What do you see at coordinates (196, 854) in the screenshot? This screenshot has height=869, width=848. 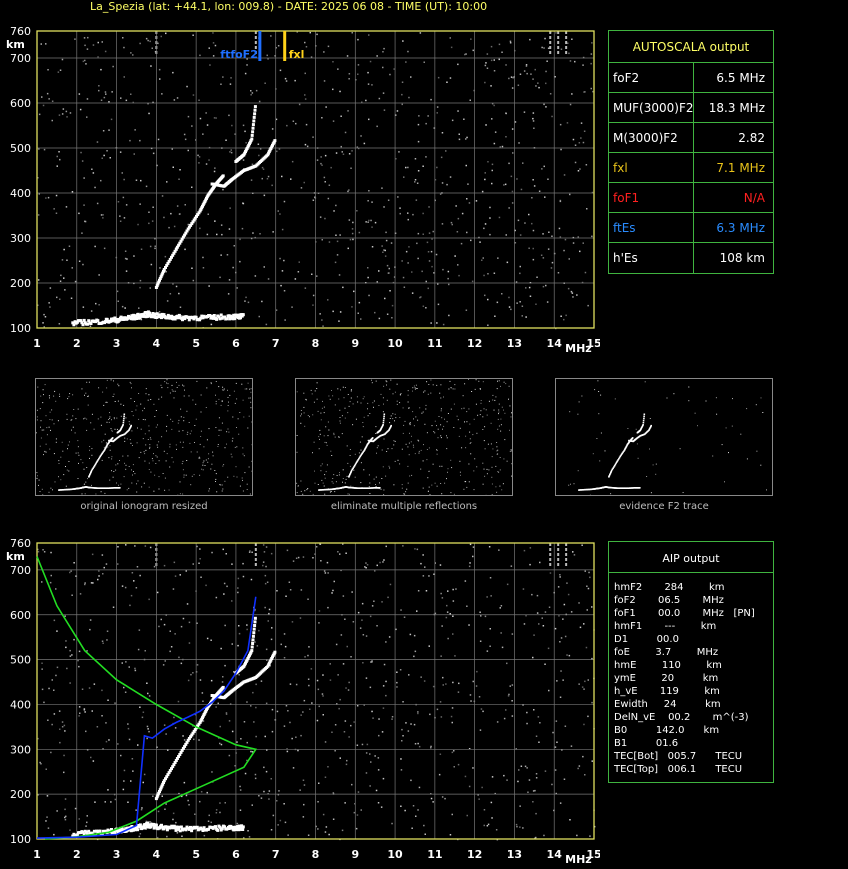 I see `x-tick-label: 5` at bounding box center [196, 854].